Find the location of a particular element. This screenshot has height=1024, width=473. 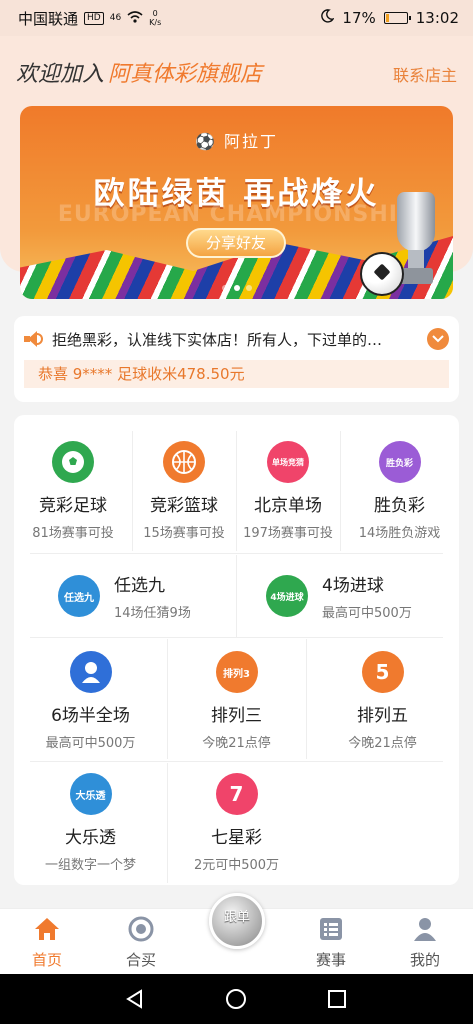

home-icon is located at coordinates (47, 929).